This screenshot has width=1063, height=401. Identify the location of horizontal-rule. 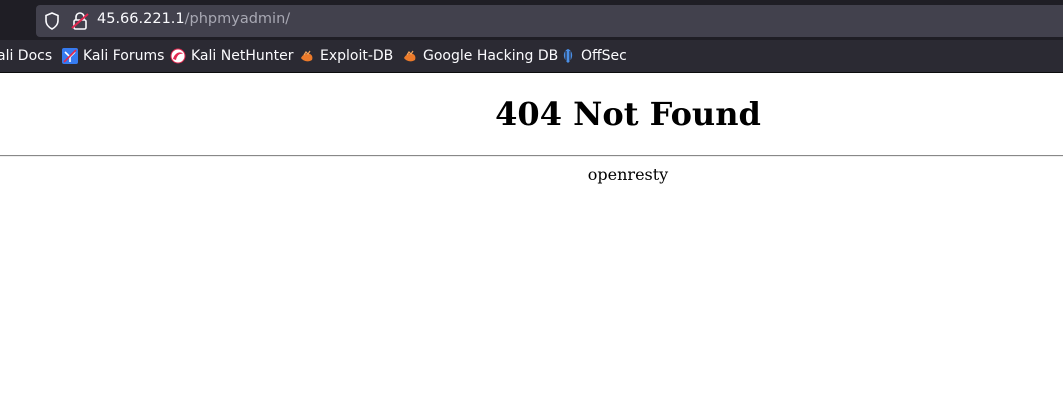
(531, 156).